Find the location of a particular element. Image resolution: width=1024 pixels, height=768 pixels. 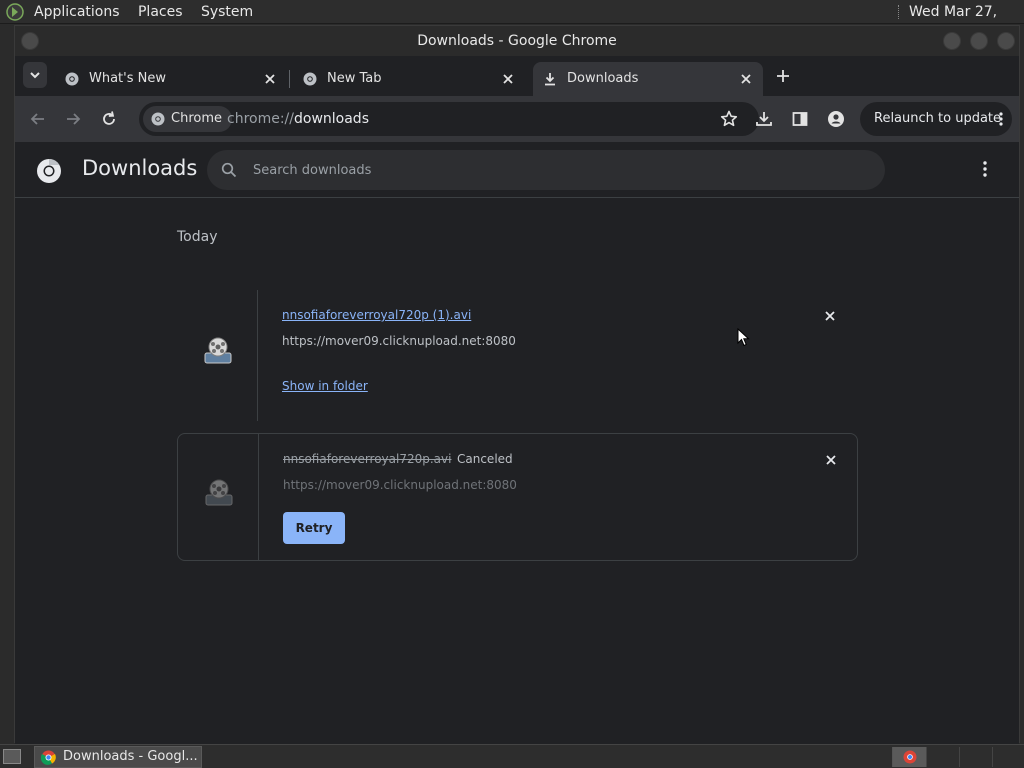

tab-divider is located at coordinates (289, 79).